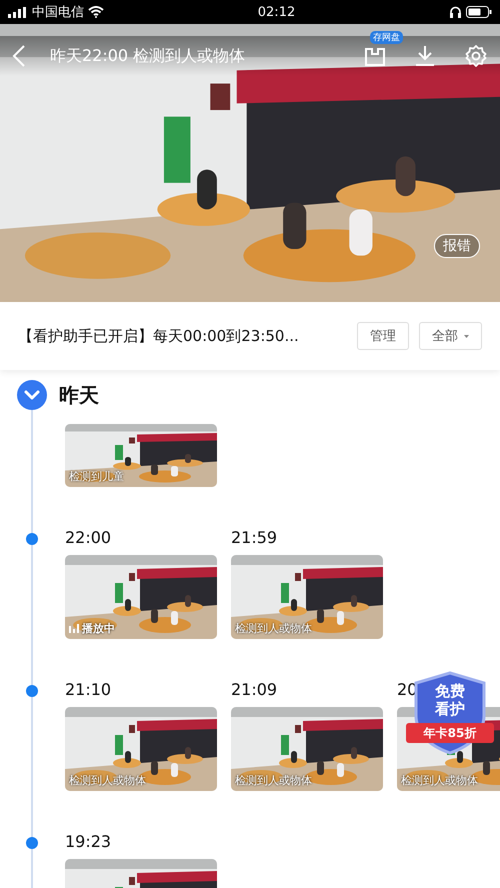  What do you see at coordinates (457, 246) in the screenshot?
I see `report-error-button: 报错` at bounding box center [457, 246].